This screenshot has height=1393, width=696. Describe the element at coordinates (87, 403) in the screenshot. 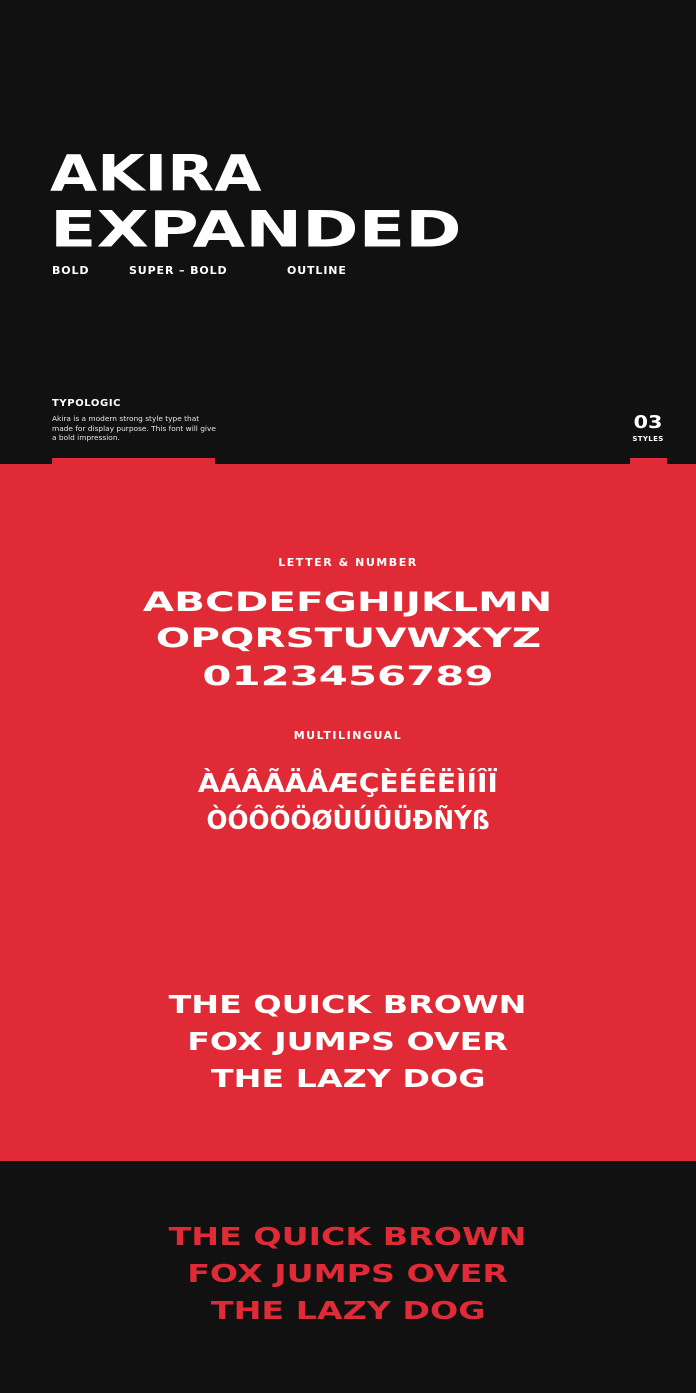

I see `typologic-heading: TYPOLOGIC` at that location.